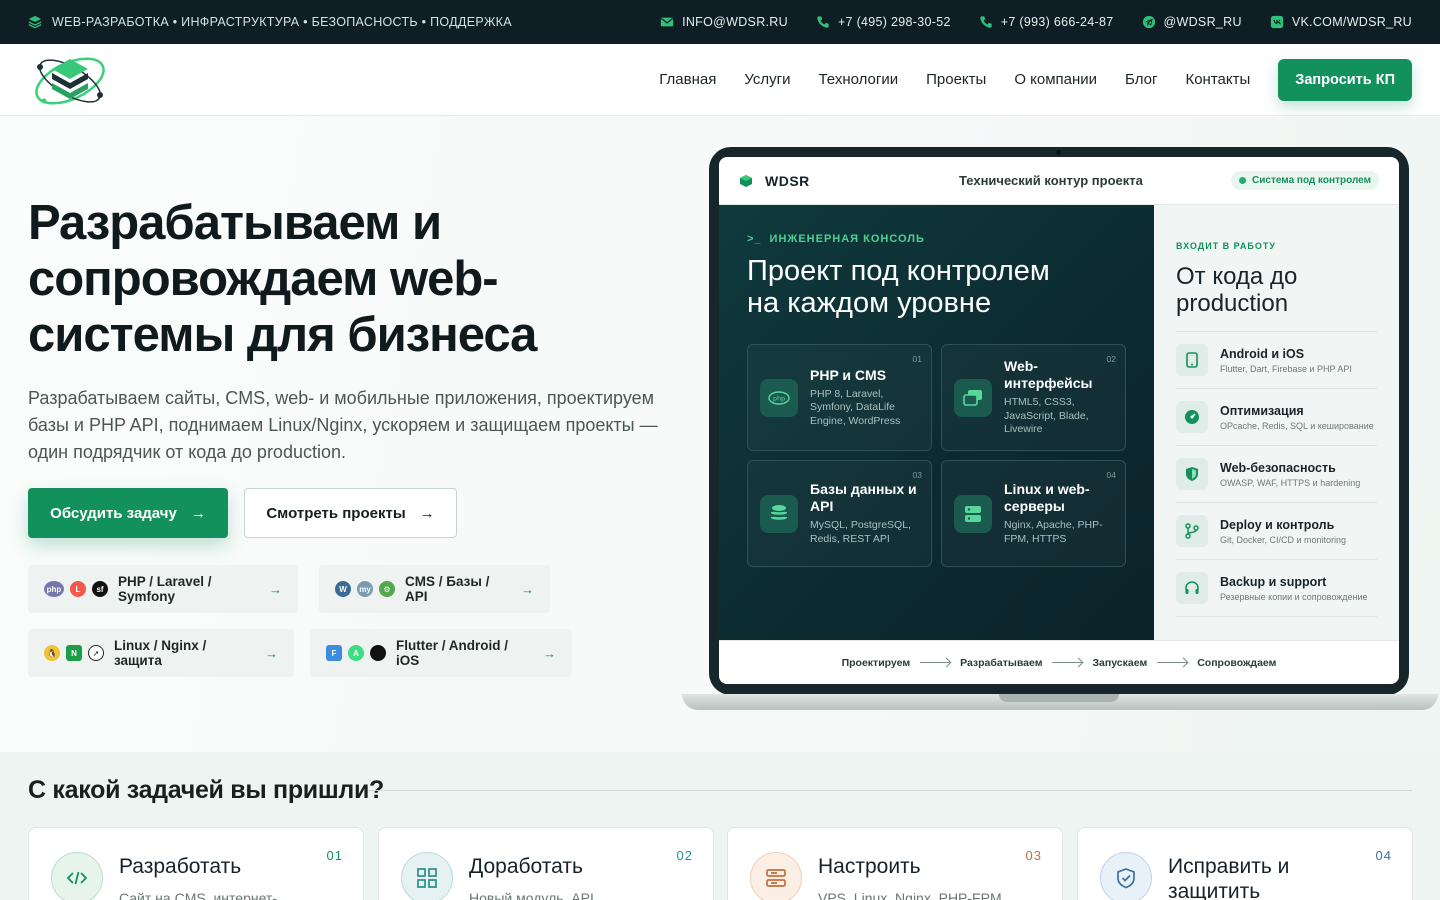 The height and width of the screenshot is (900, 1440). What do you see at coordinates (1217, 79) in the screenshot?
I see `nav-contacts: Контакты` at bounding box center [1217, 79].